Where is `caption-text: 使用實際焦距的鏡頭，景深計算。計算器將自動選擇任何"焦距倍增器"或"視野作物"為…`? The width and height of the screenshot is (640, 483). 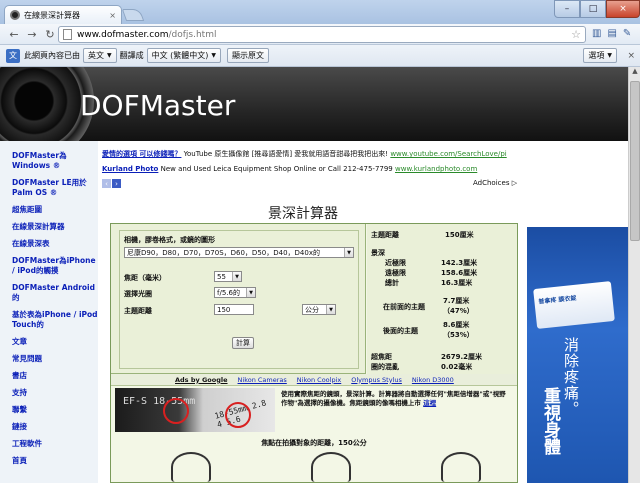 caption-text: 使用實際焦距的鏡頭，景深計算。計算器將自動選擇任何"焦距倍增器"或"視野作物"為… is located at coordinates (393, 398).